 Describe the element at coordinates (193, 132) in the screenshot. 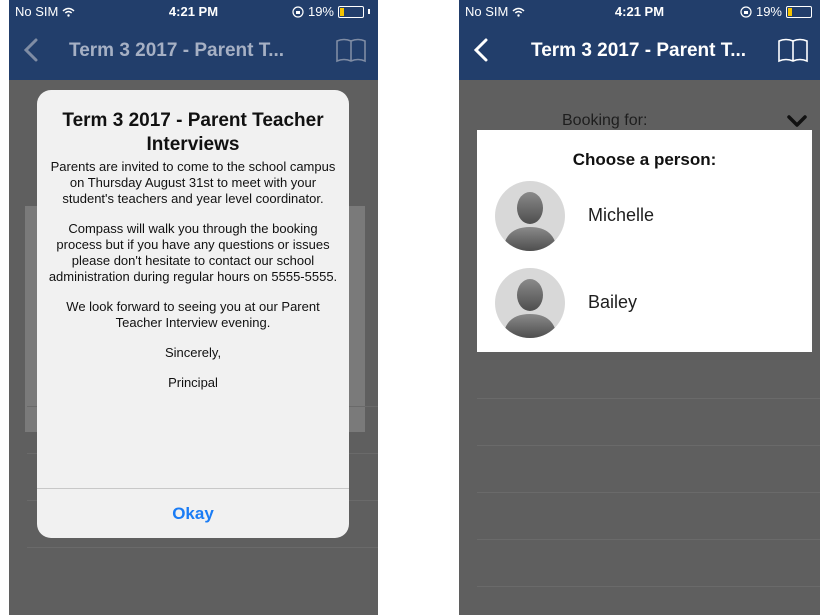

I see `alert-title: Term 3 2017 - Parent Teacher Interviews` at that location.